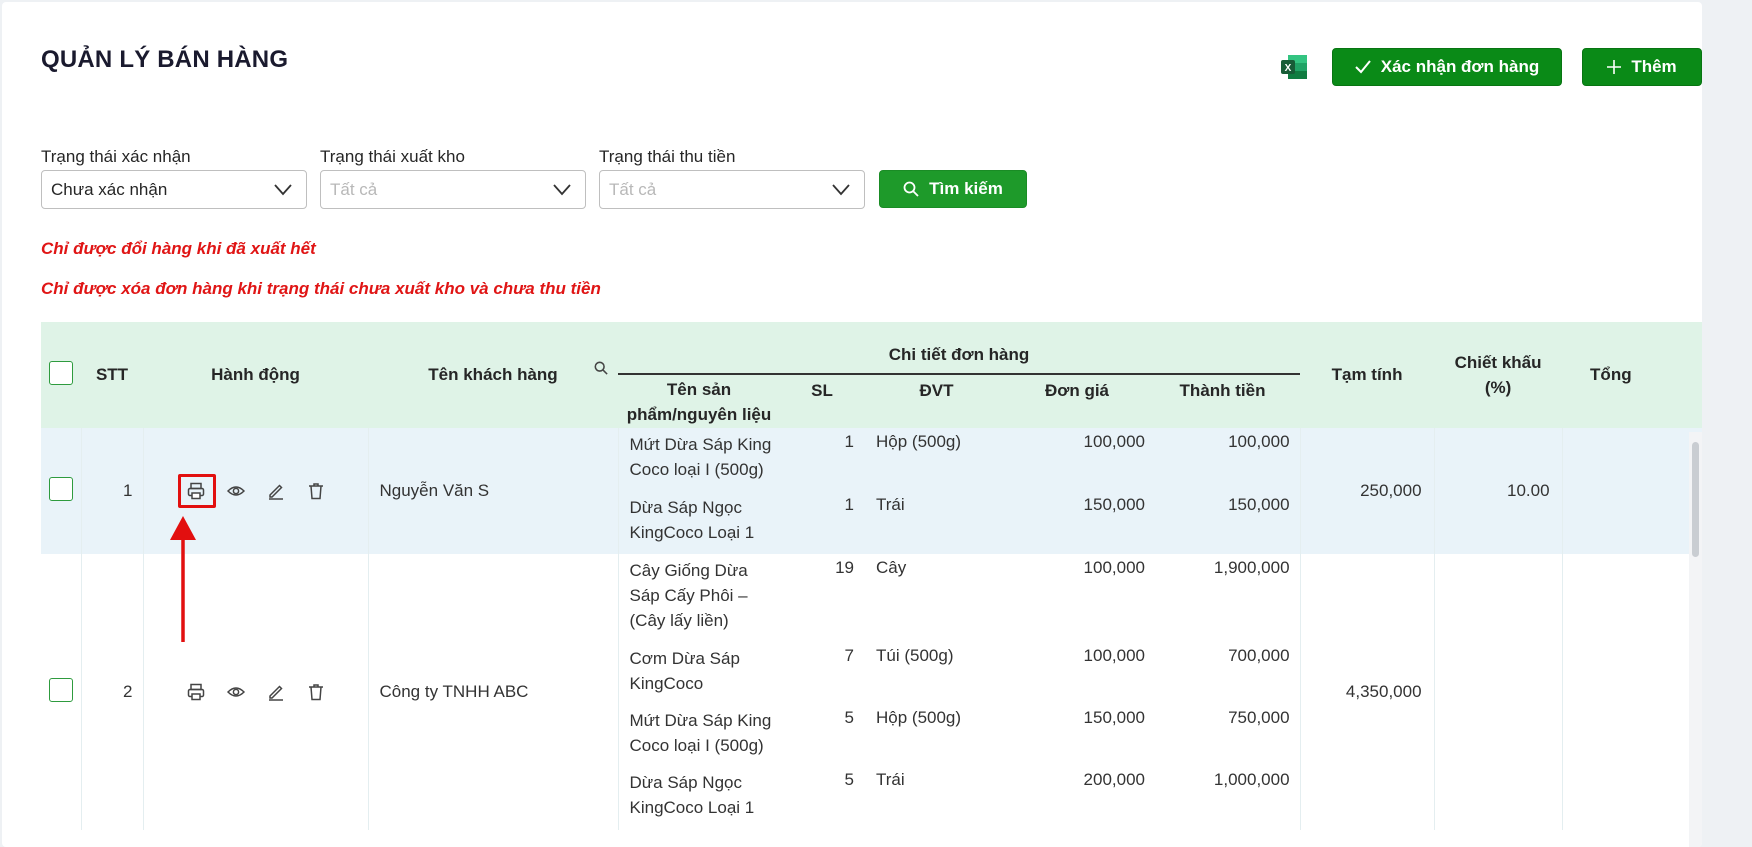 Image resolution: width=1752 pixels, height=847 pixels. Describe the element at coordinates (936, 673) in the screenshot. I see `item-unit: Túi (500g)` at that location.